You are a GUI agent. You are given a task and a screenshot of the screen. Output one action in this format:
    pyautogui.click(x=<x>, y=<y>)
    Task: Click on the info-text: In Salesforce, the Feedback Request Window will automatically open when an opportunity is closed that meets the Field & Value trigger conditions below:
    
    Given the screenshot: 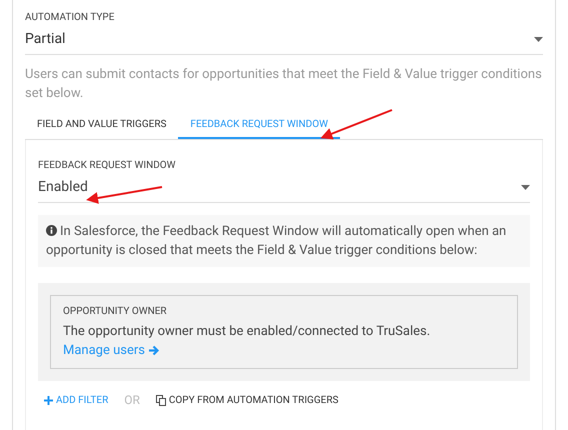 What is the action you would take?
    pyautogui.click(x=277, y=241)
    